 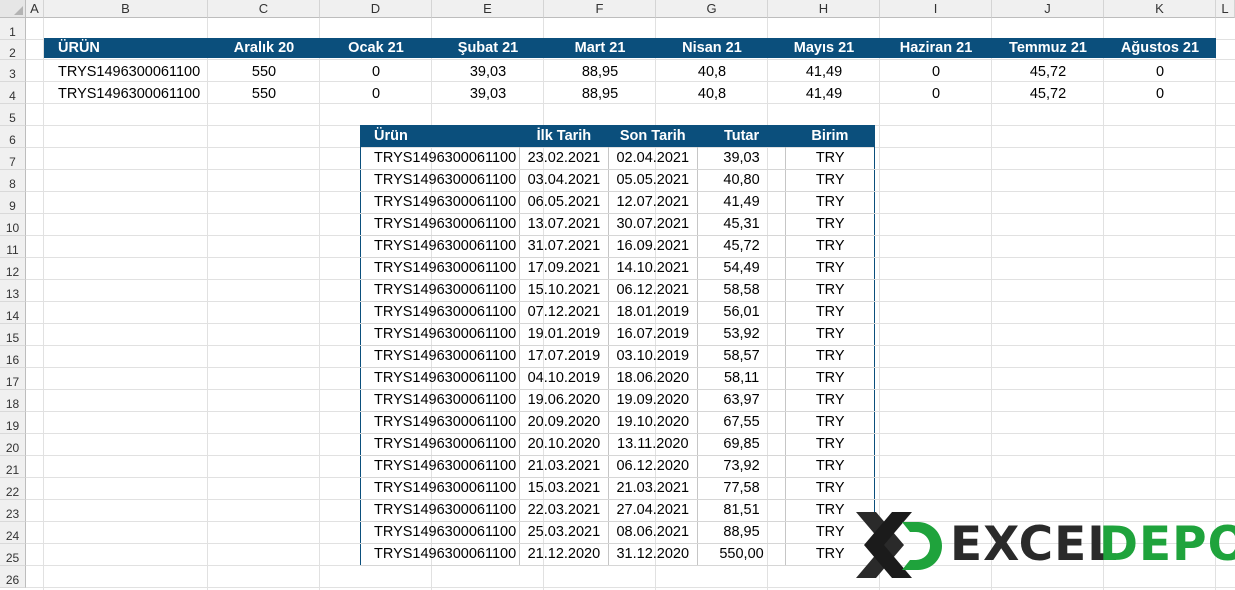 I want to click on table-cell: 20.10.2020, so click(x=564, y=444).